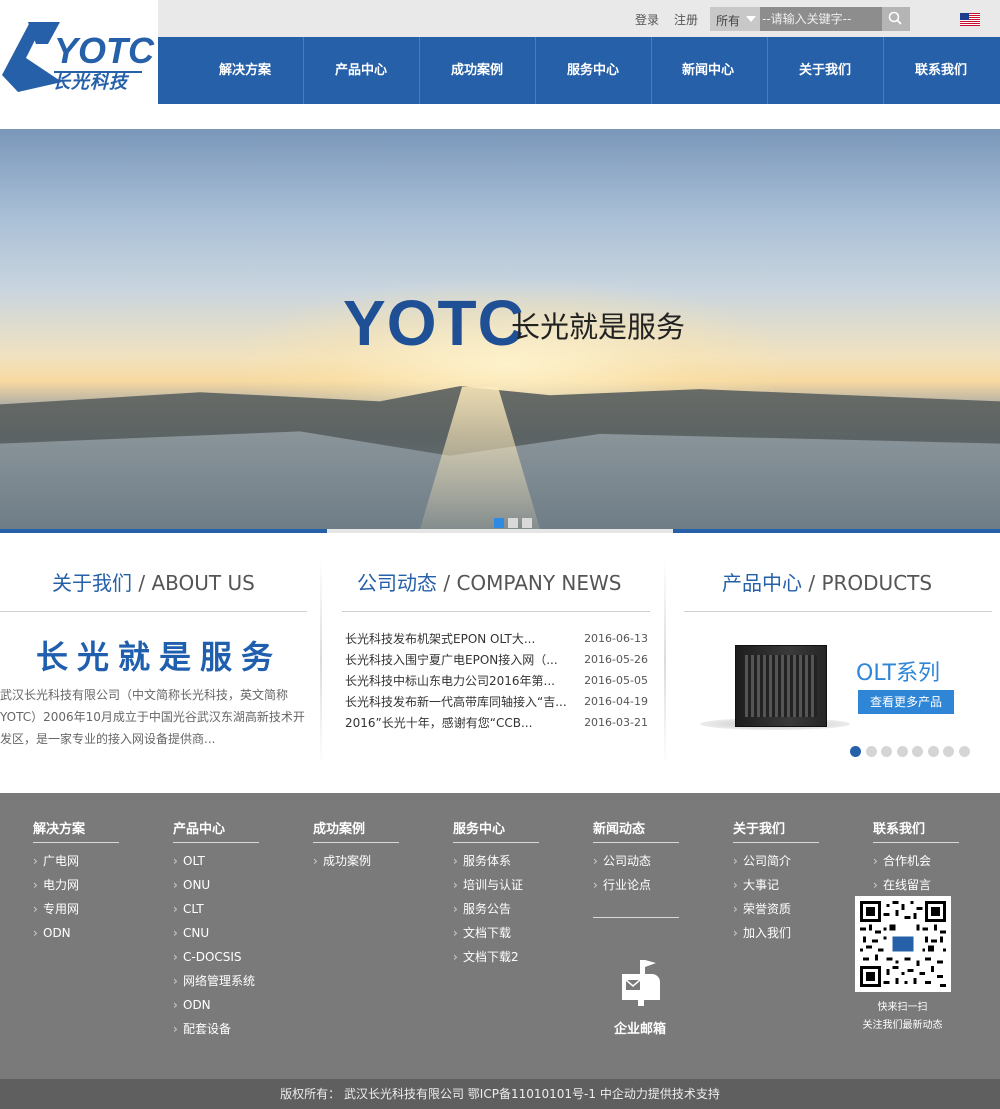 The image size is (1000, 1109). Describe the element at coordinates (778, 937) in the screenshot. I see `footer-link: 加入我们` at that location.